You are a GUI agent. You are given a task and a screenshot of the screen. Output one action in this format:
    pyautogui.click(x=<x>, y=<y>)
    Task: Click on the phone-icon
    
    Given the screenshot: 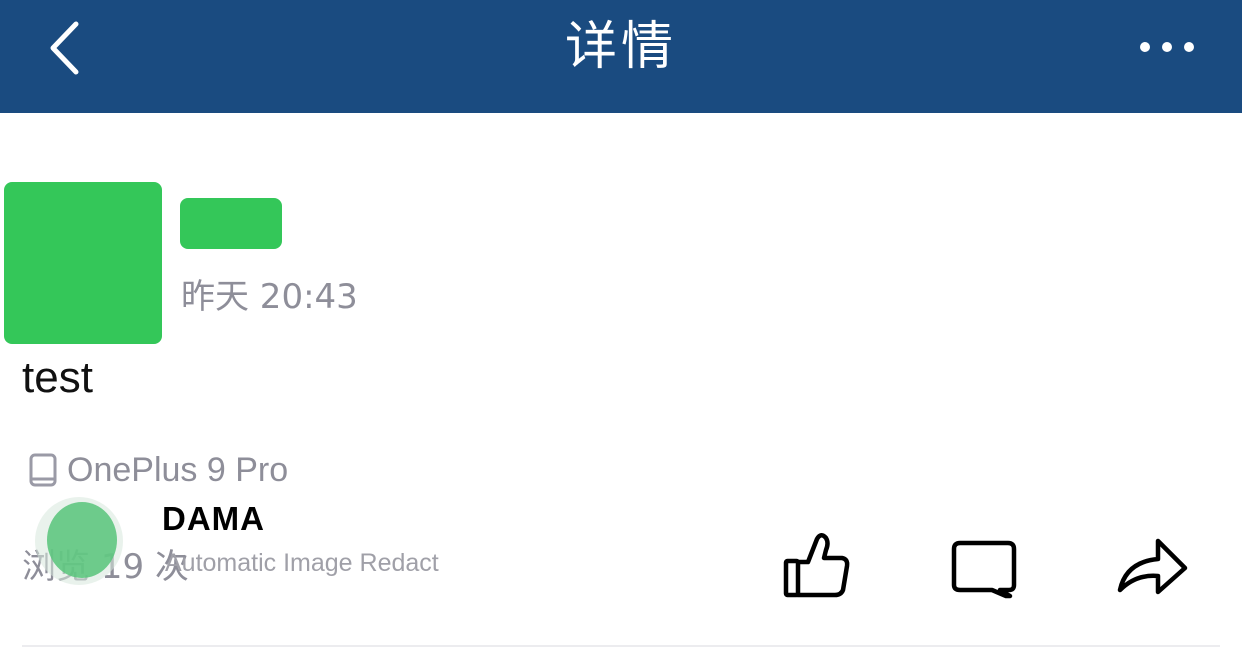 What is the action you would take?
    pyautogui.click(x=43, y=470)
    